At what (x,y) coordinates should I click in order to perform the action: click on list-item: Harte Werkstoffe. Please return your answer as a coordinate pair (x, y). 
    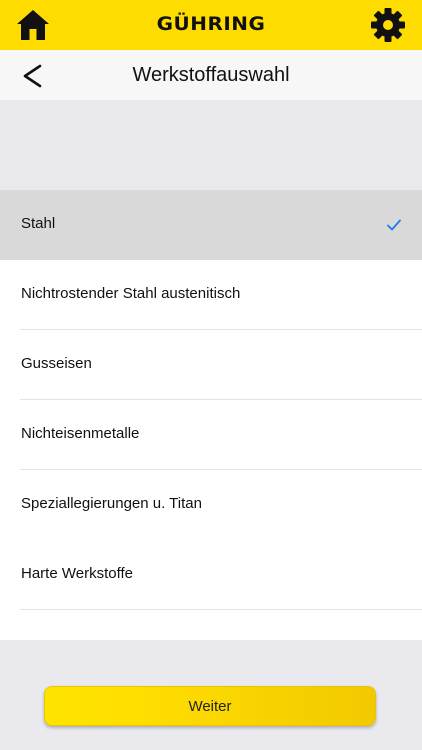
    Looking at the image, I should click on (211, 575).